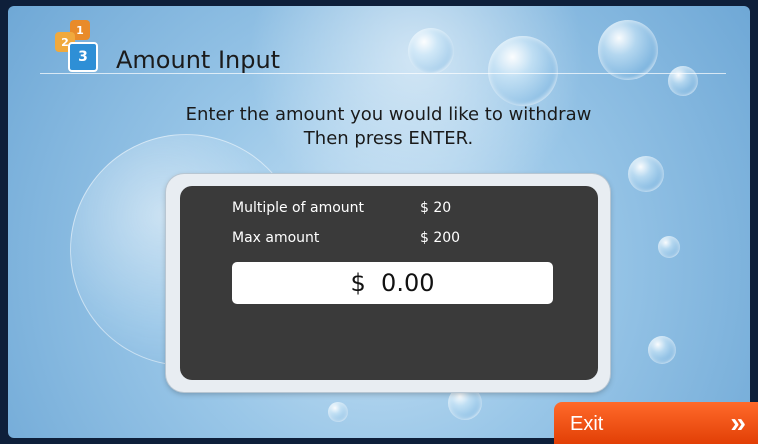  What do you see at coordinates (436, 208) in the screenshot?
I see `multiple-value: $ 20` at bounding box center [436, 208].